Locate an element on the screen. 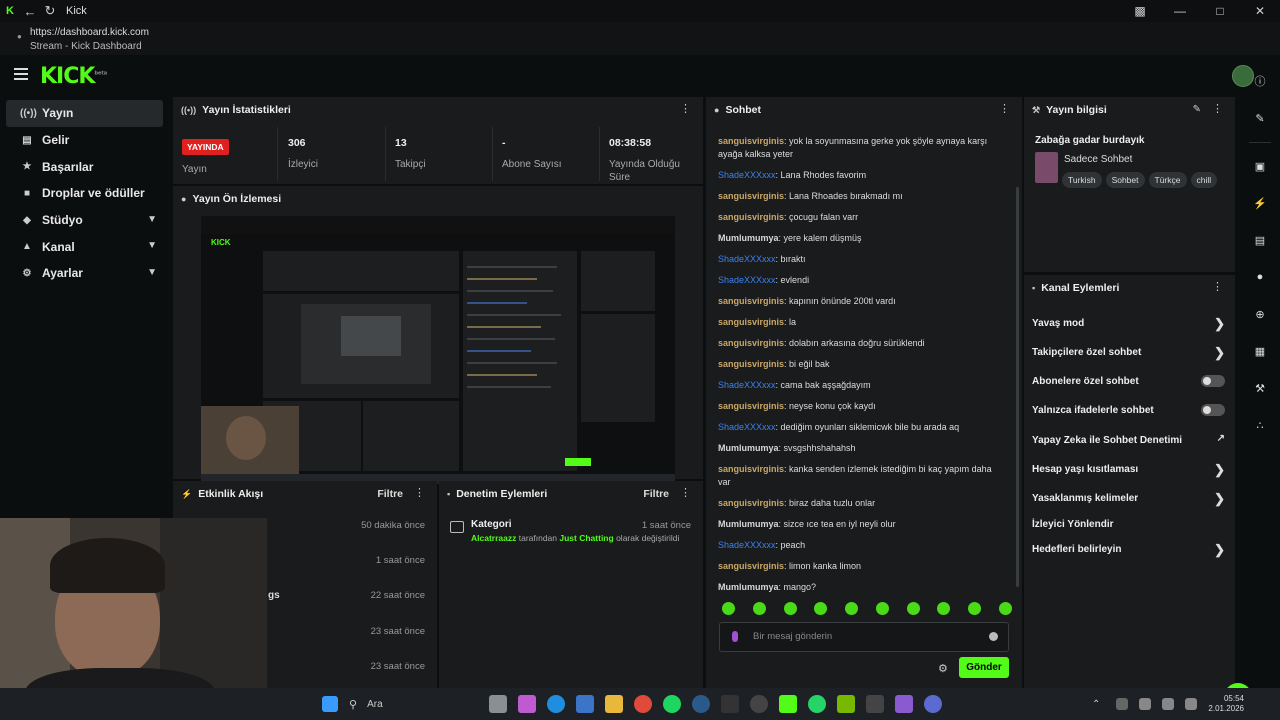  sidebar-item-kanal: ▲ Kanal ▼ is located at coordinates (84, 246).